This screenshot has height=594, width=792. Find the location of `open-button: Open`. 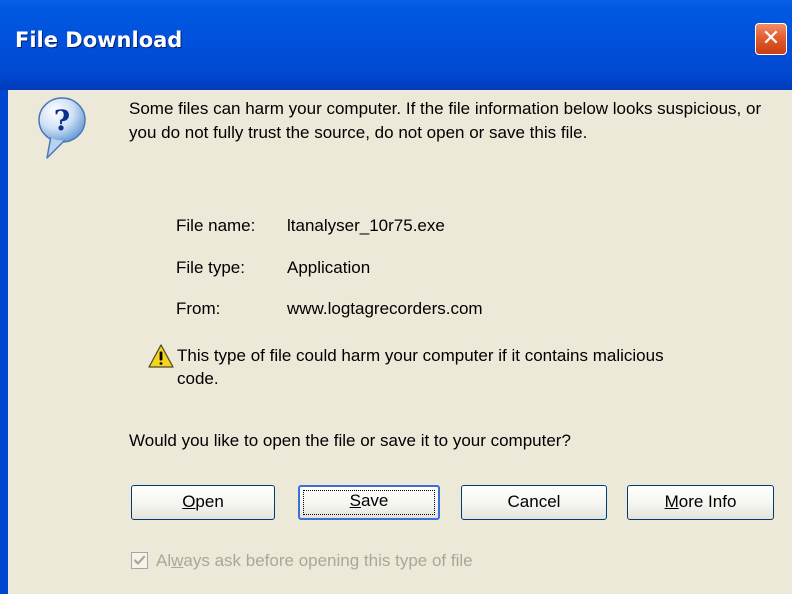

open-button: Open is located at coordinates (203, 502).